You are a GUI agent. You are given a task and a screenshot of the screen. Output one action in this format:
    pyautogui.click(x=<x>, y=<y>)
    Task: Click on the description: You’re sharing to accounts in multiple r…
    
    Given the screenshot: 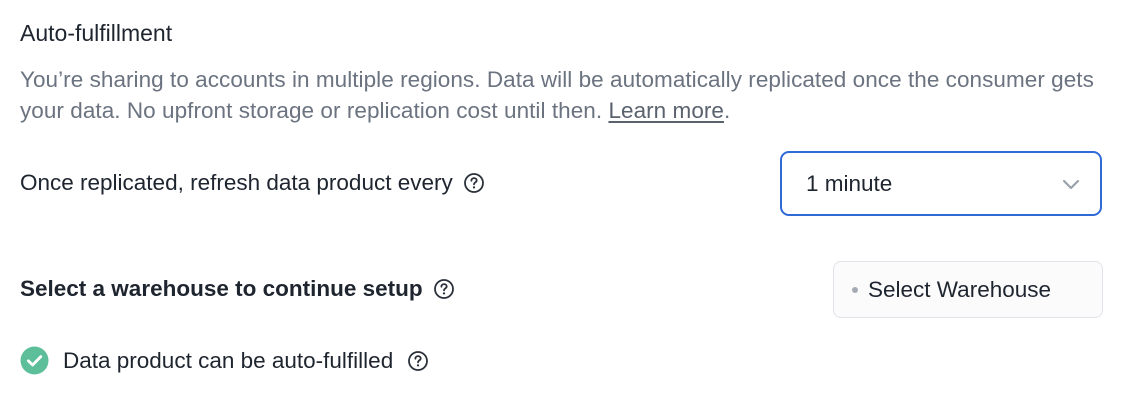 What is the action you would take?
    pyautogui.click(x=565, y=95)
    